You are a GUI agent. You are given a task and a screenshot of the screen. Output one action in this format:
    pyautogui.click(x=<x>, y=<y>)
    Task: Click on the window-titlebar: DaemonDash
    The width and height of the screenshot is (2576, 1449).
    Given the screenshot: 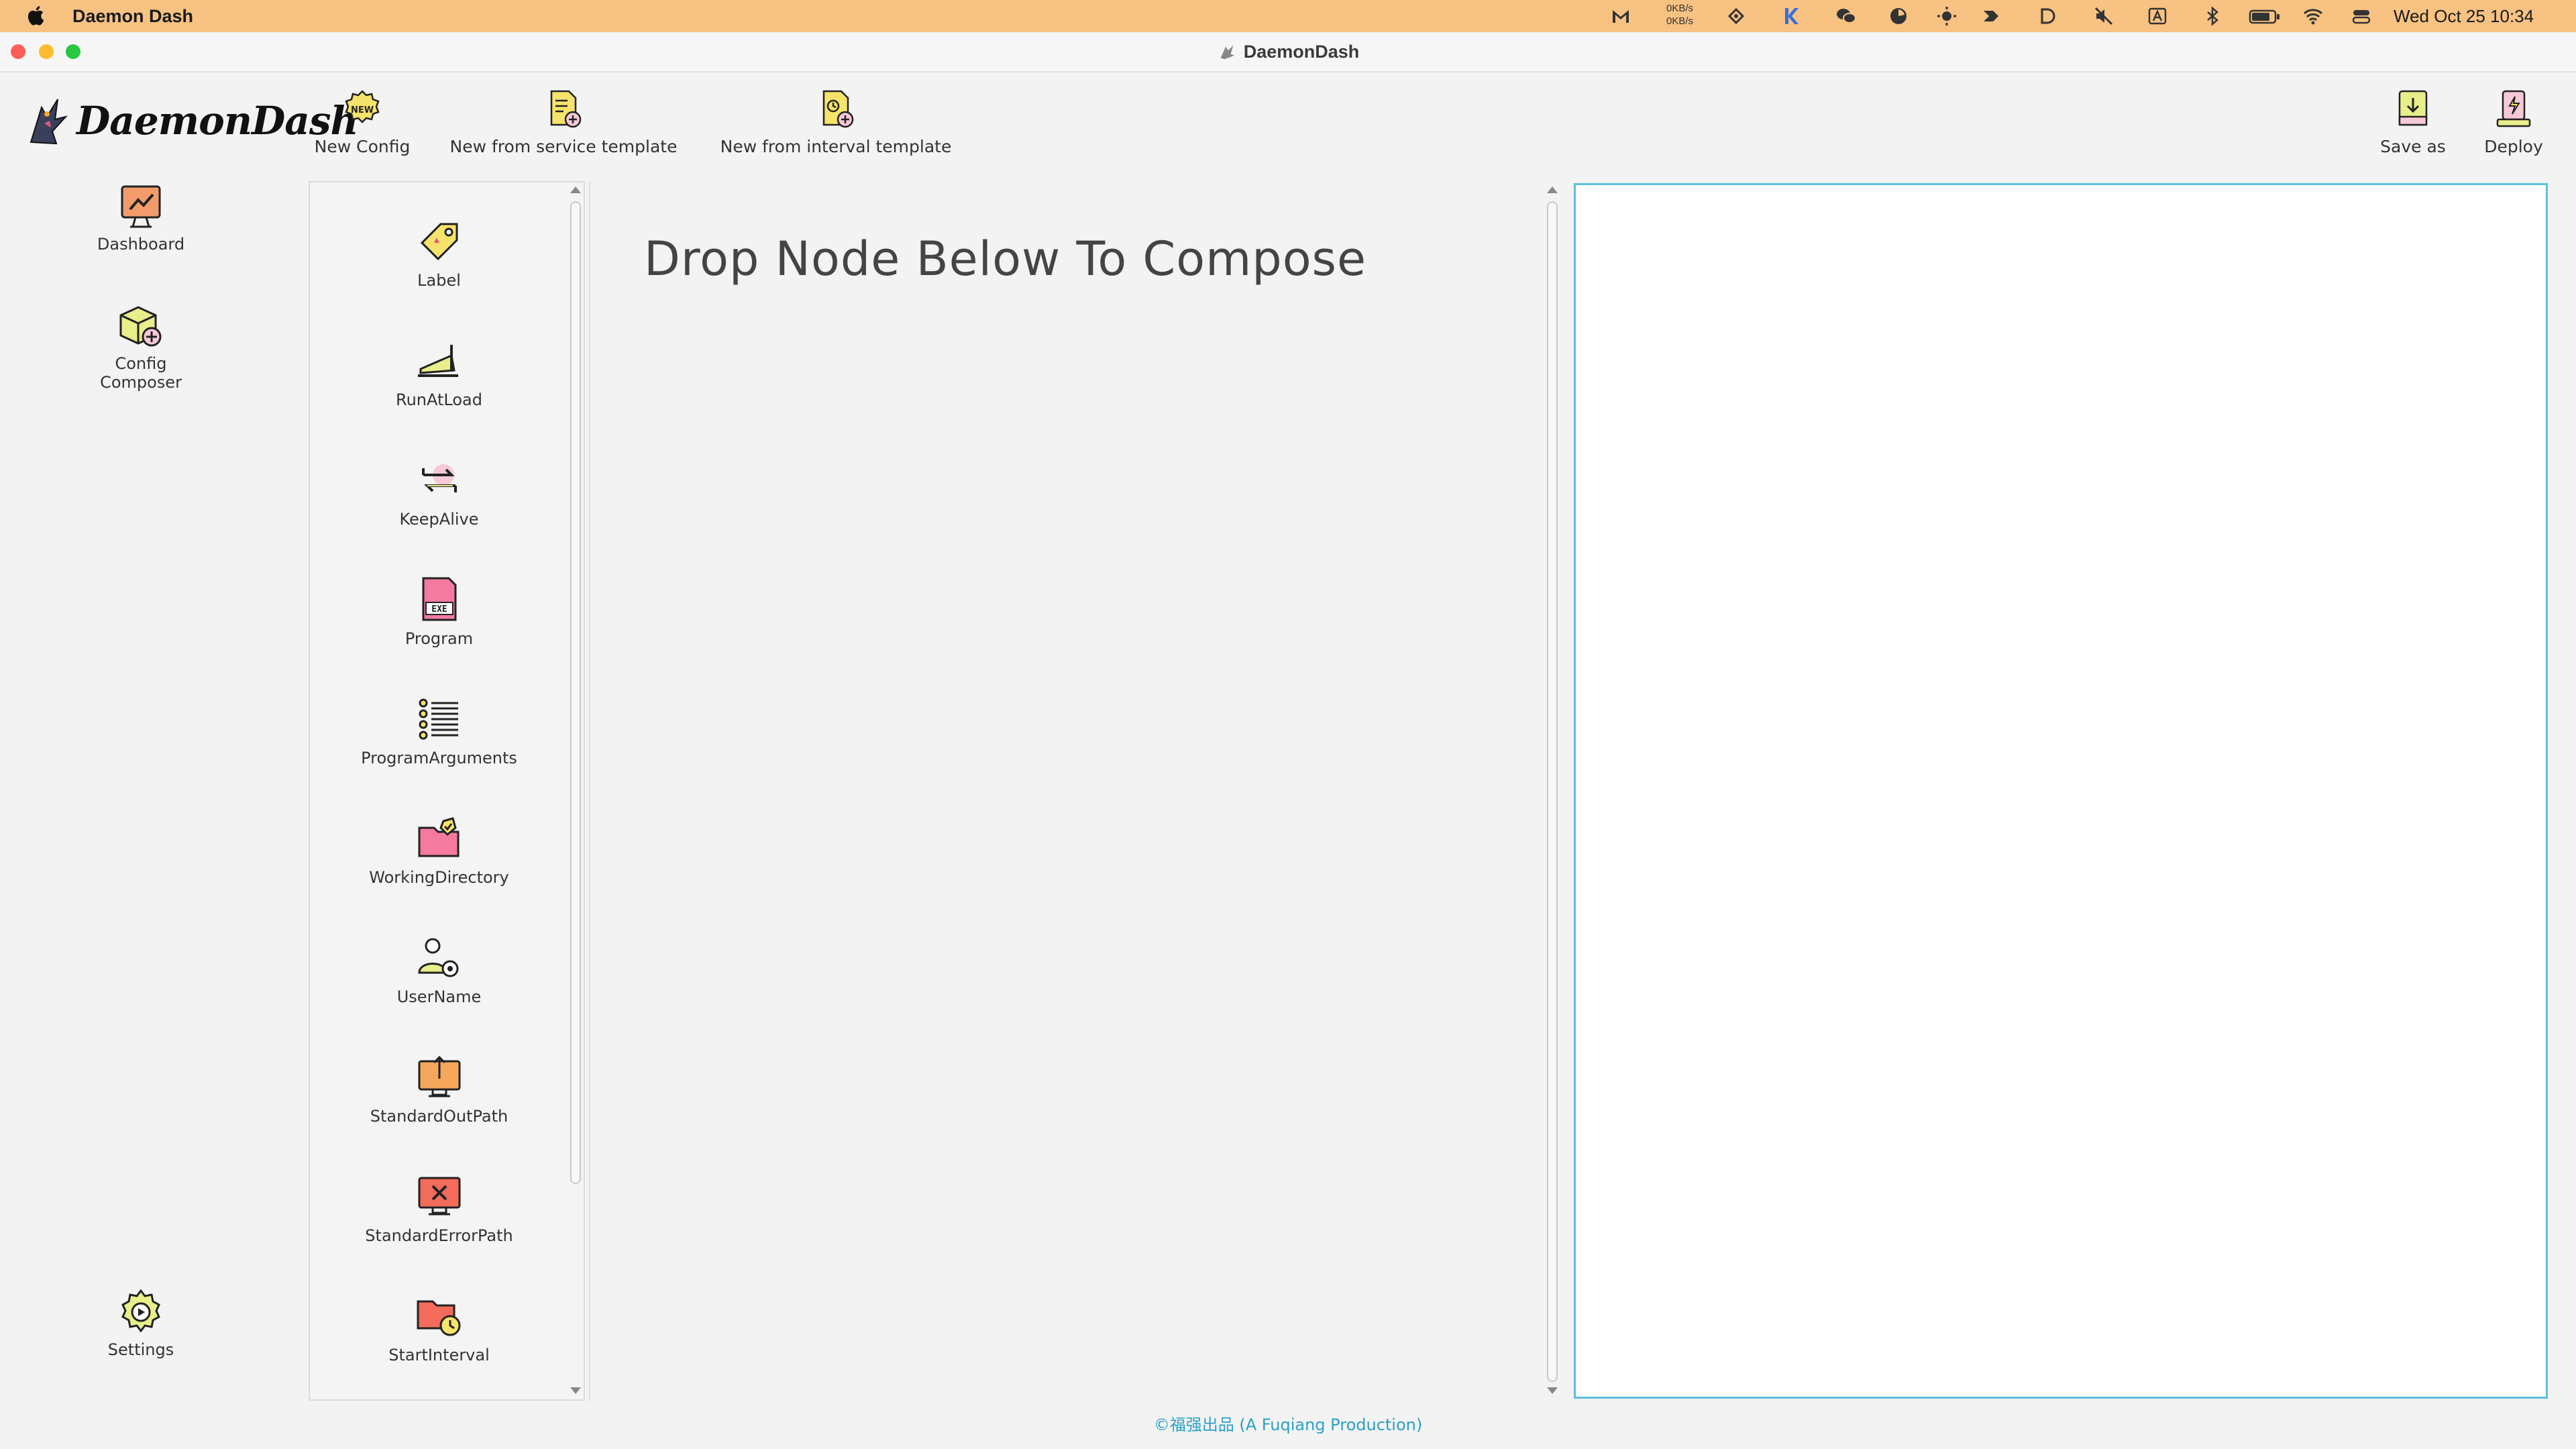 What is the action you would take?
    pyautogui.click(x=1288, y=52)
    